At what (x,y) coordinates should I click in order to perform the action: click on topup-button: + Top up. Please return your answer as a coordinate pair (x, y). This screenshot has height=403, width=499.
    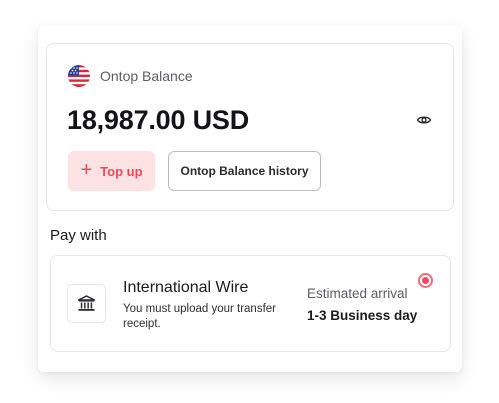
    Looking at the image, I should click on (111, 171).